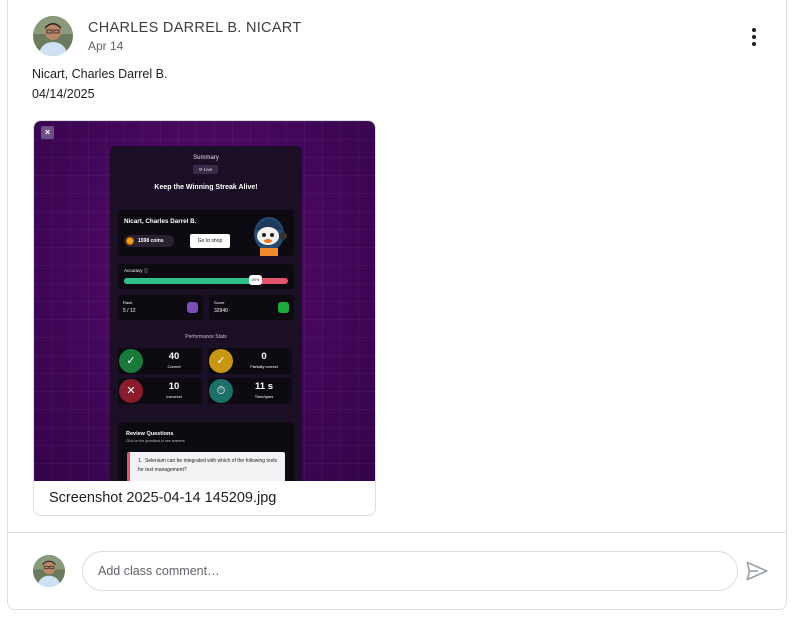 The image size is (800, 619). Describe the element at coordinates (397, 532) in the screenshot. I see `comment-divider` at that location.